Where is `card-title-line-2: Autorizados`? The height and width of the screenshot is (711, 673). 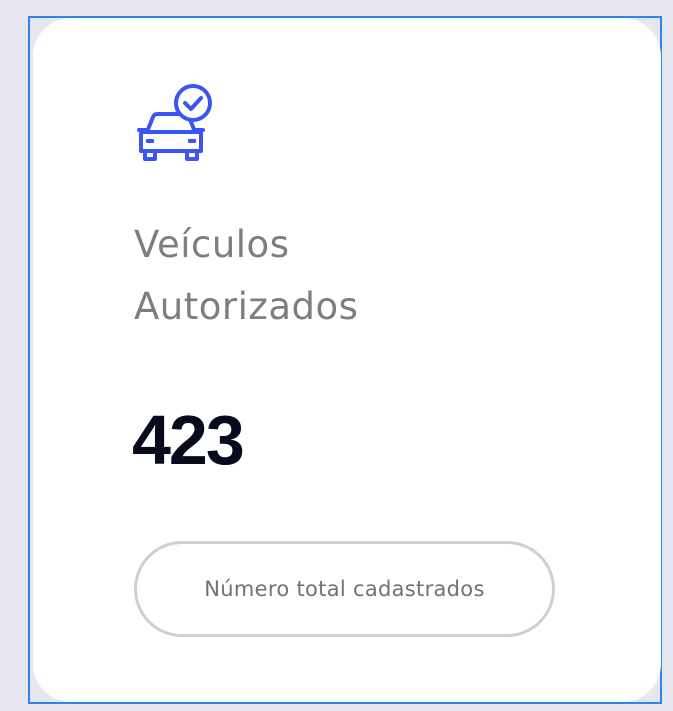 card-title-line-2: Autorizados is located at coordinates (246, 306).